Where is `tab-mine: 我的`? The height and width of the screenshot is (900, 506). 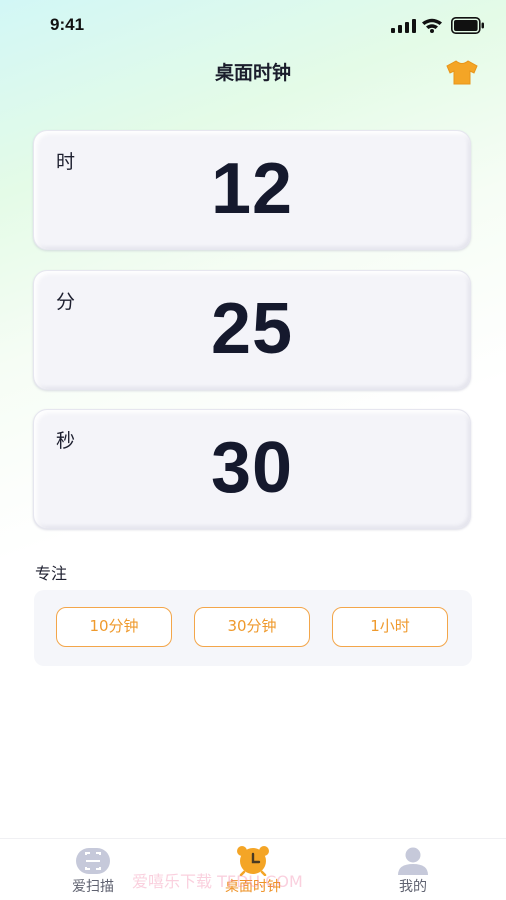
tab-mine: 我的 is located at coordinates (413, 869).